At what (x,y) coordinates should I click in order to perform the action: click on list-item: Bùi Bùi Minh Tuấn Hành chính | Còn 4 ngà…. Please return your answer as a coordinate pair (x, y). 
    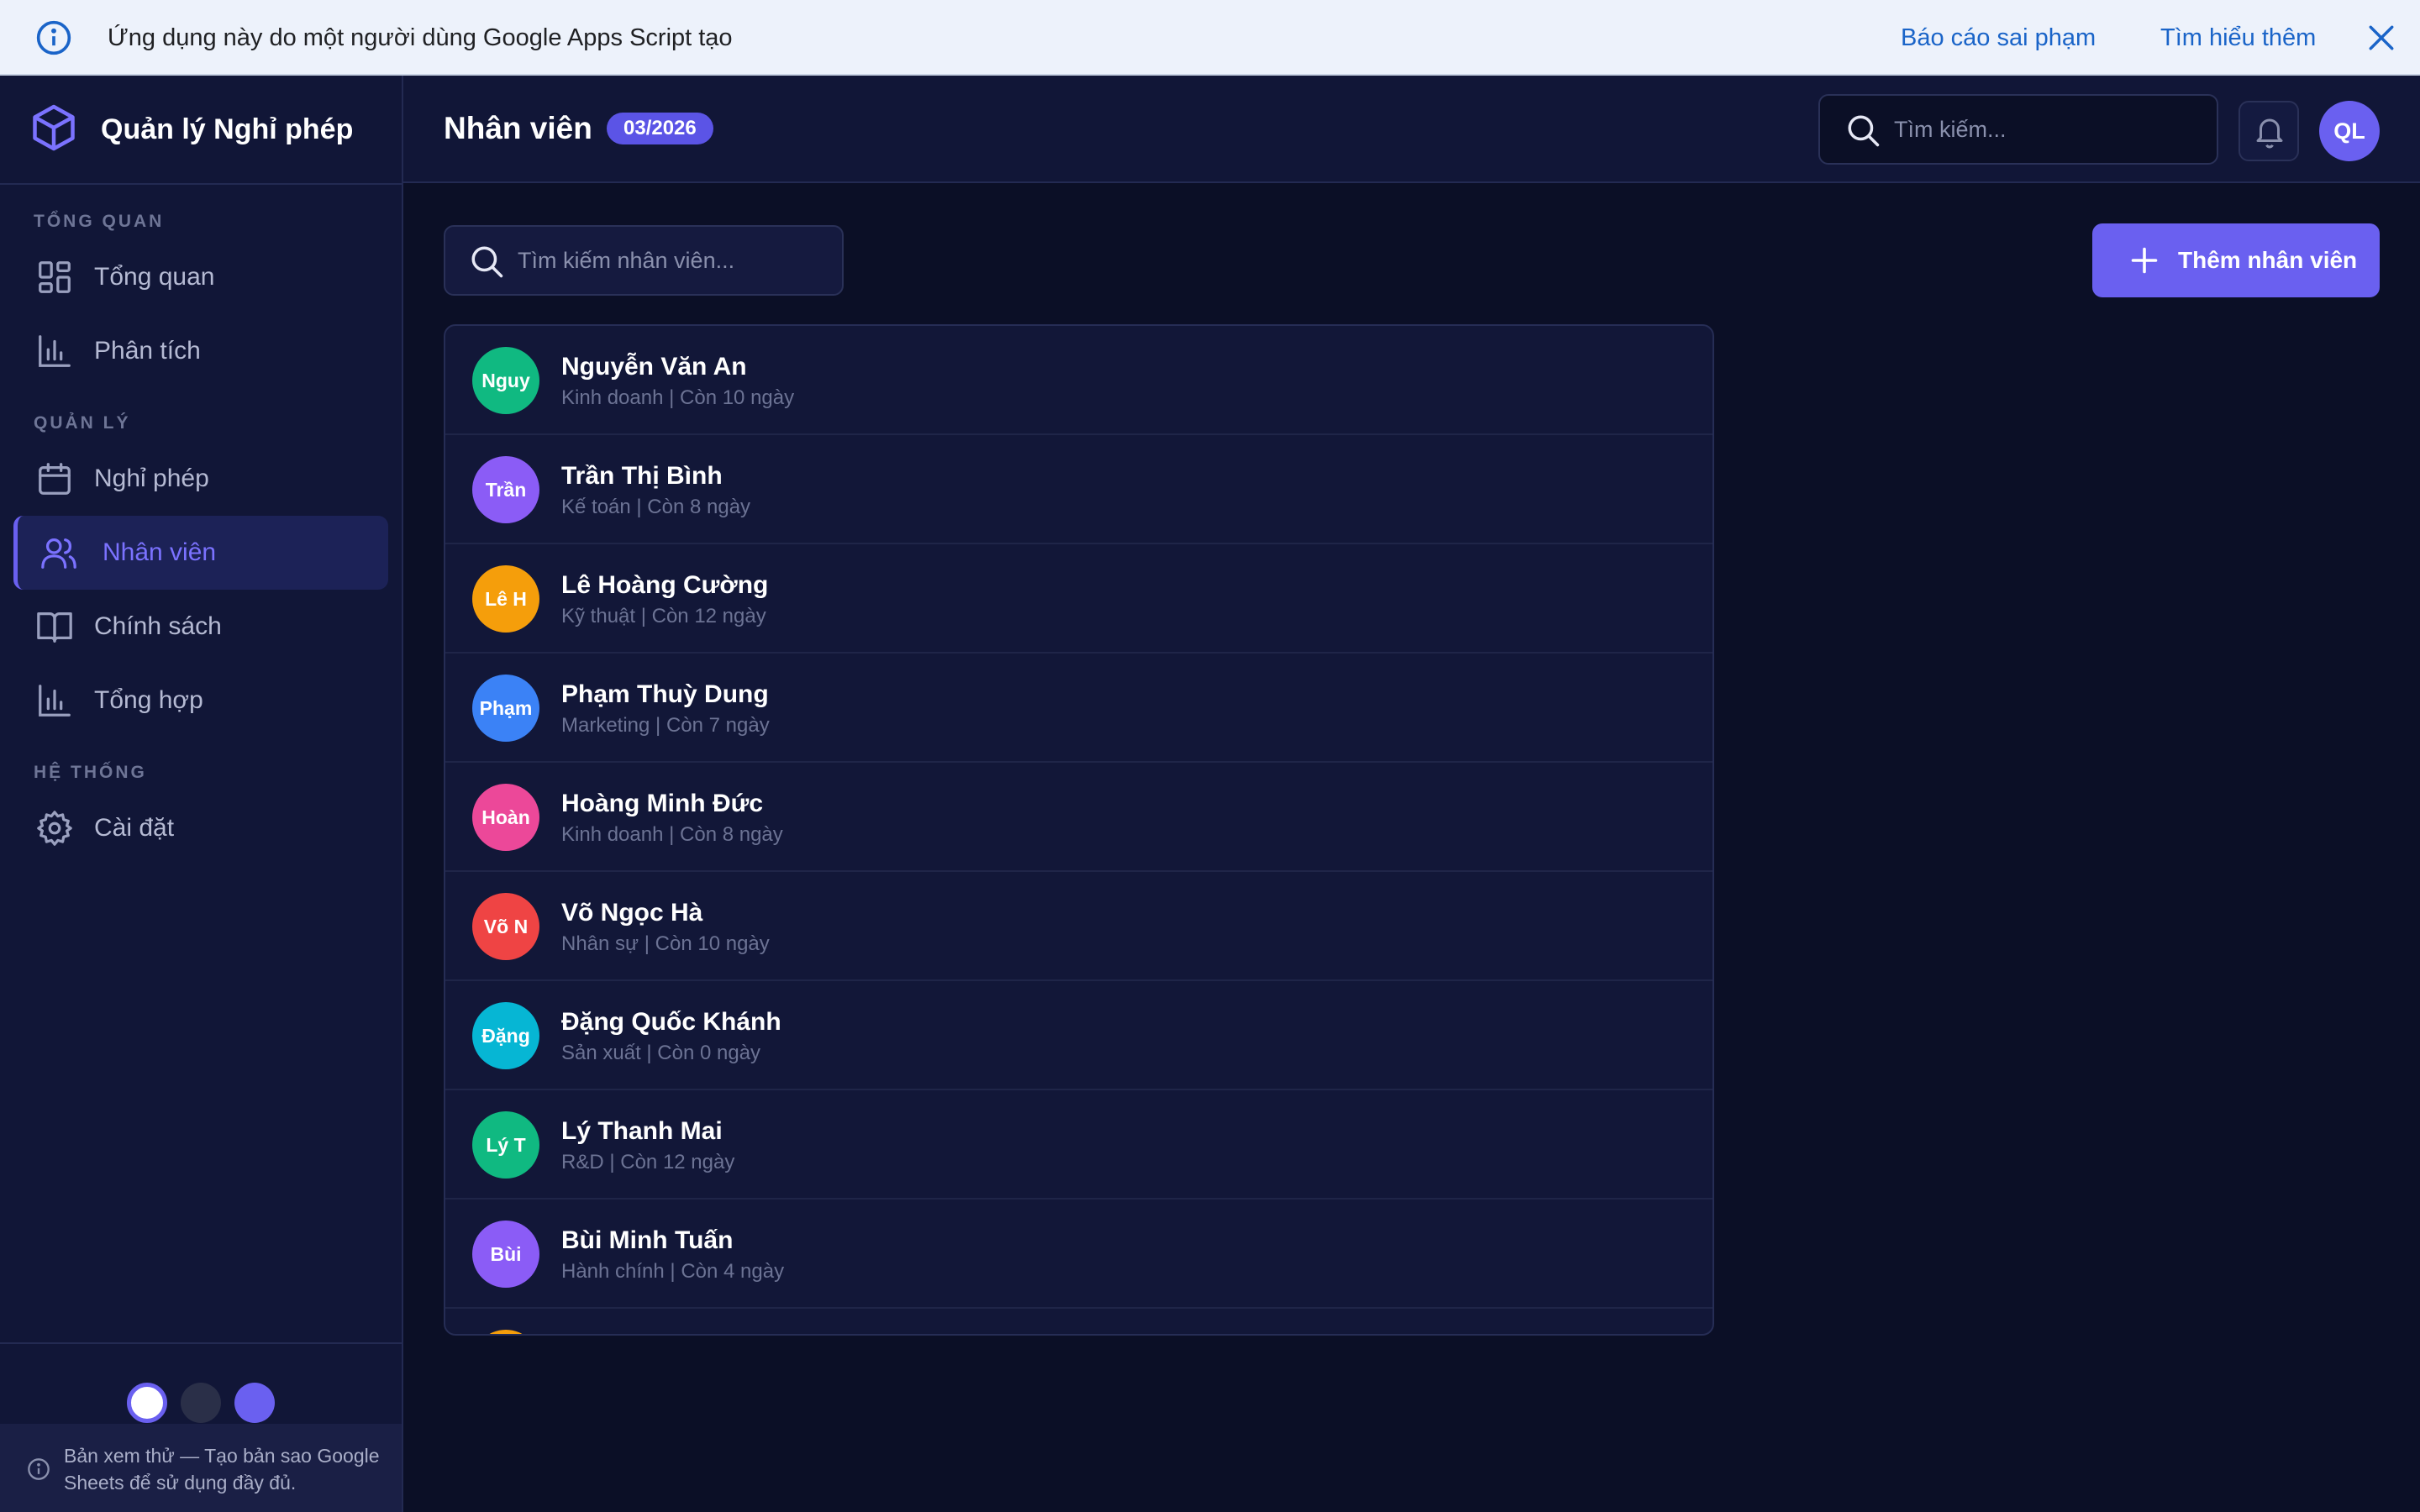
    Looking at the image, I should click on (1078, 1254).